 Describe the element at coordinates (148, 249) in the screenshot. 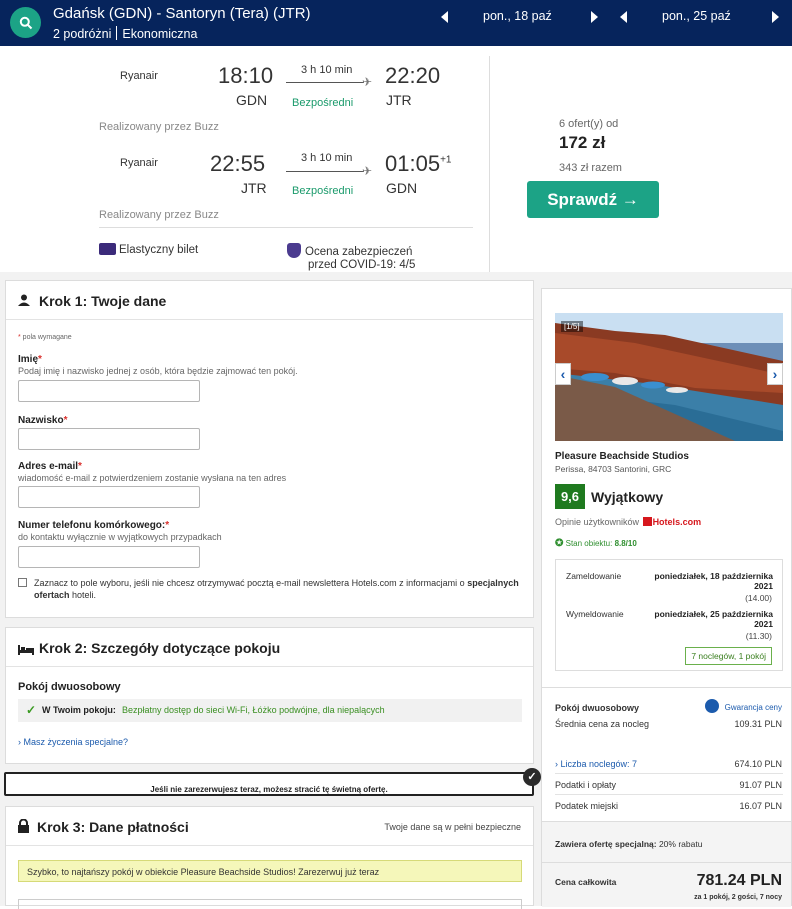

I see `flexible-ticket: Elastyczny bilet` at that location.